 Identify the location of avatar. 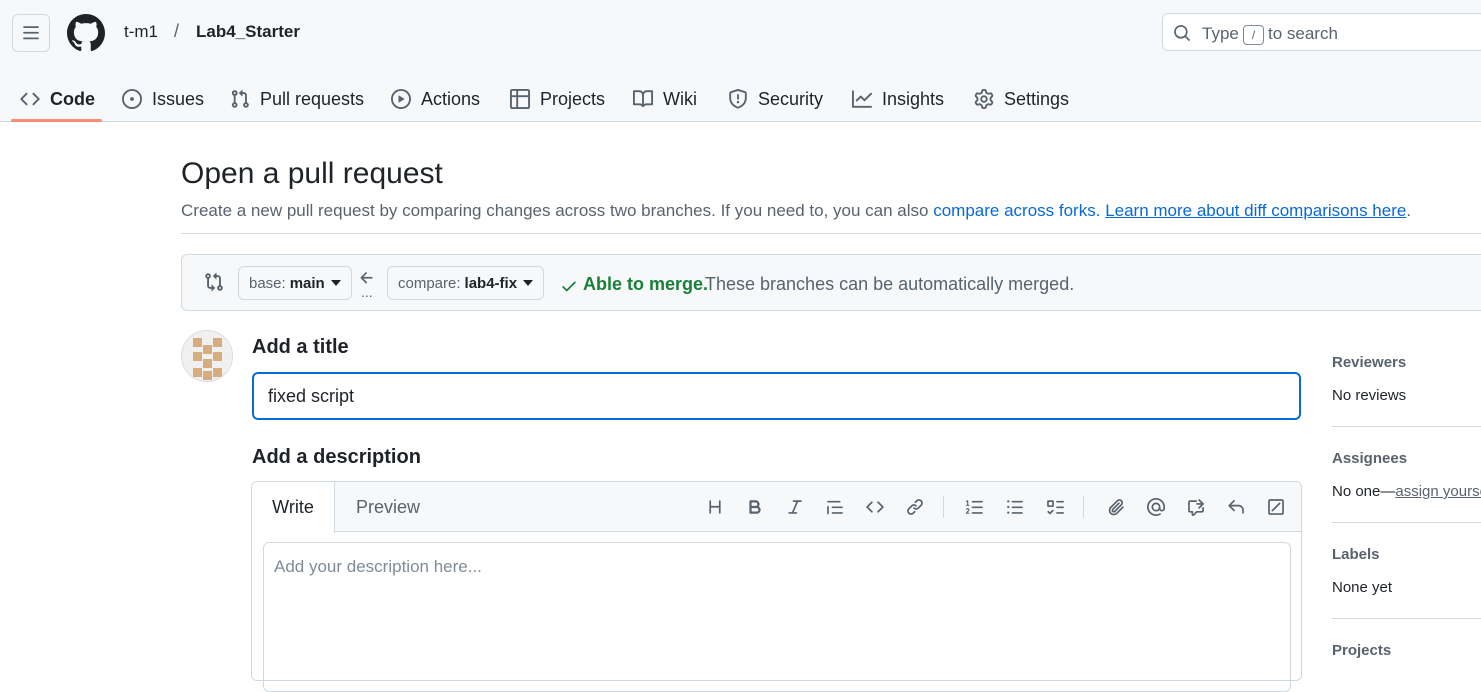
(207, 356).